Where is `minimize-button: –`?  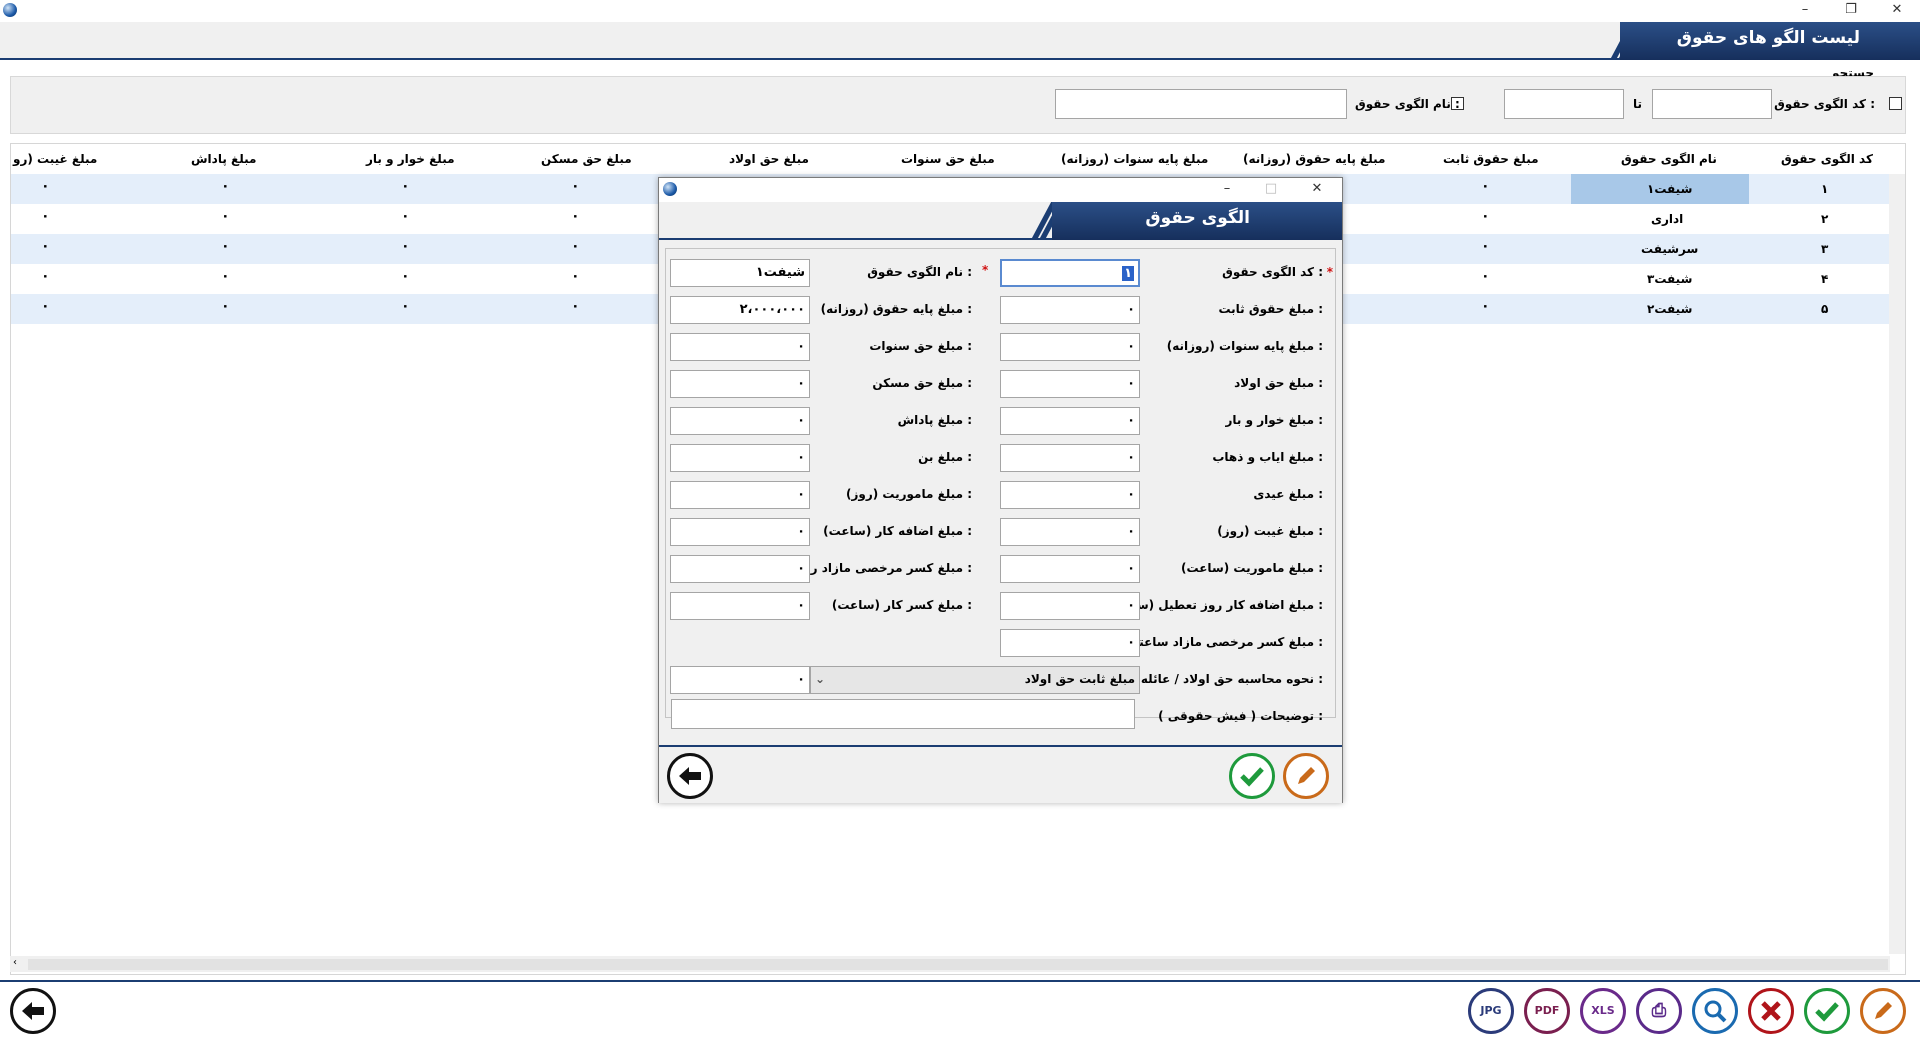 minimize-button: – is located at coordinates (1805, 11).